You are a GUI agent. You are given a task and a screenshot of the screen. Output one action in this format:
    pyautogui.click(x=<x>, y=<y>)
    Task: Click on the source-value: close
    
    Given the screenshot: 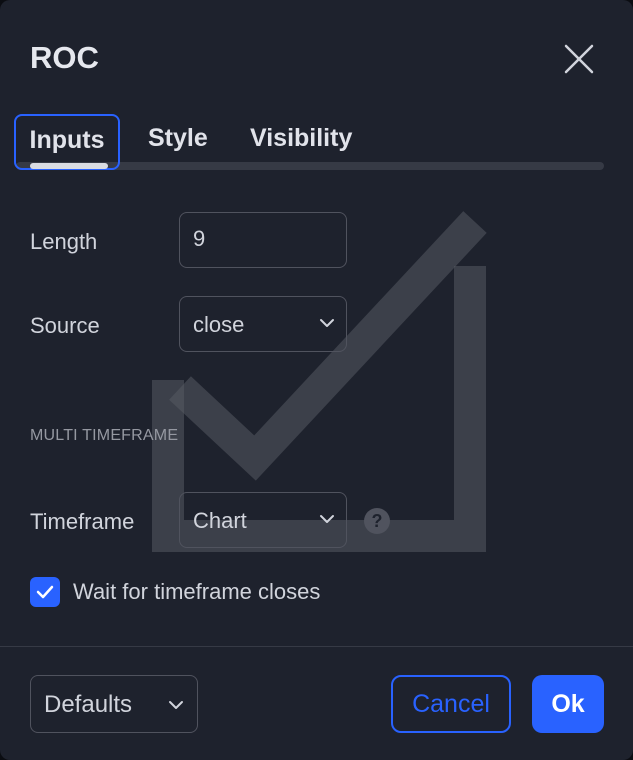 What is the action you would take?
    pyautogui.click(x=219, y=324)
    